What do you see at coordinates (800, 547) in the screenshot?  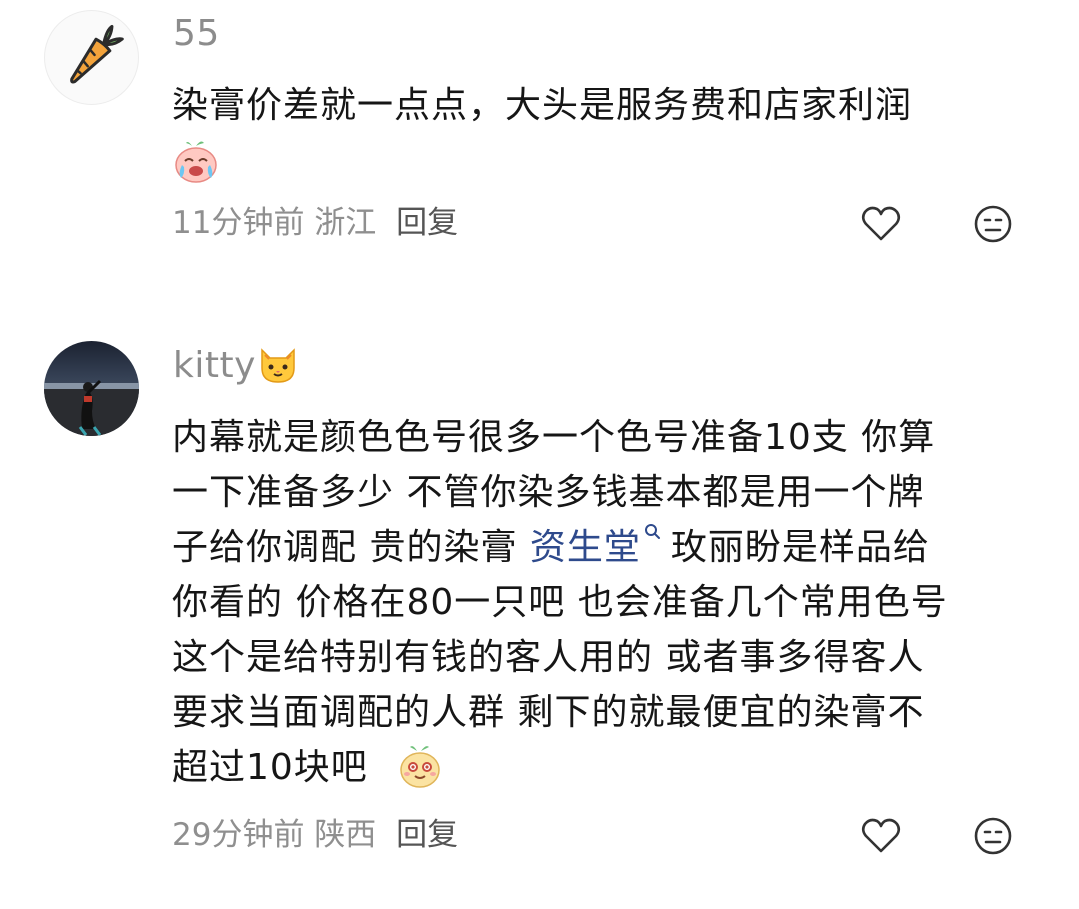 I see `comment-text-line: 玫丽盼是样品给` at bounding box center [800, 547].